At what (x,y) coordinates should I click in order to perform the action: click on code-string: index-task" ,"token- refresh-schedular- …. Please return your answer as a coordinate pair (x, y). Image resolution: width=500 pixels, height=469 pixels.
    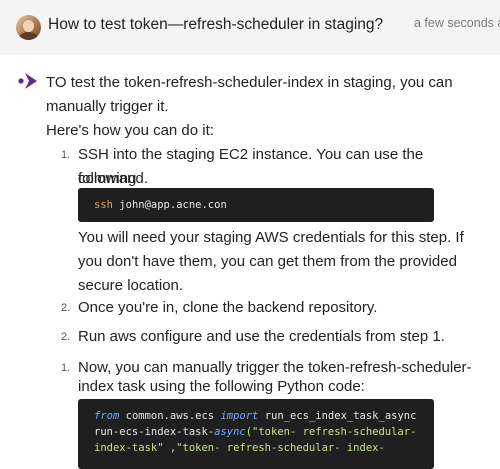
    Looking at the image, I should click on (239, 448).